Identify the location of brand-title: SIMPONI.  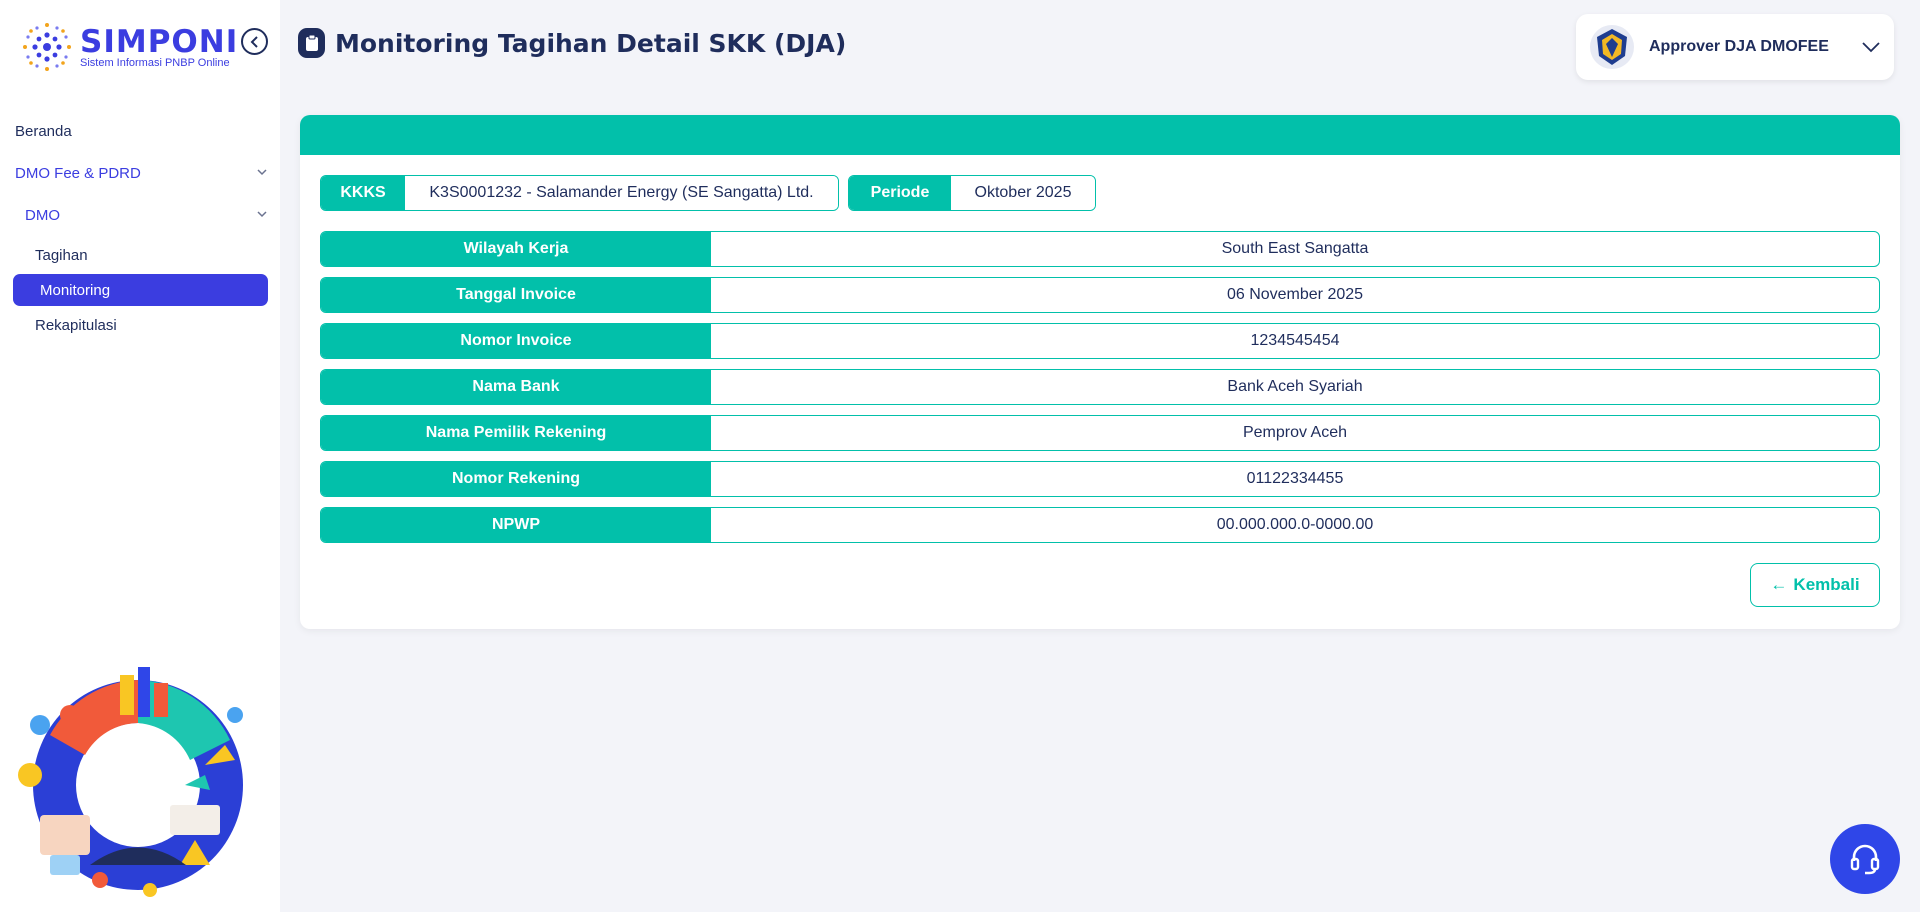
(159, 42).